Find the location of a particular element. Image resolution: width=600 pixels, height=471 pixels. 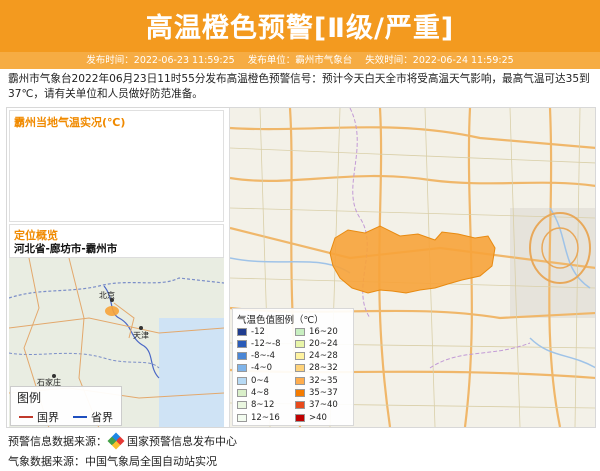

legend-item: 28~32 is located at coordinates (316, 368).